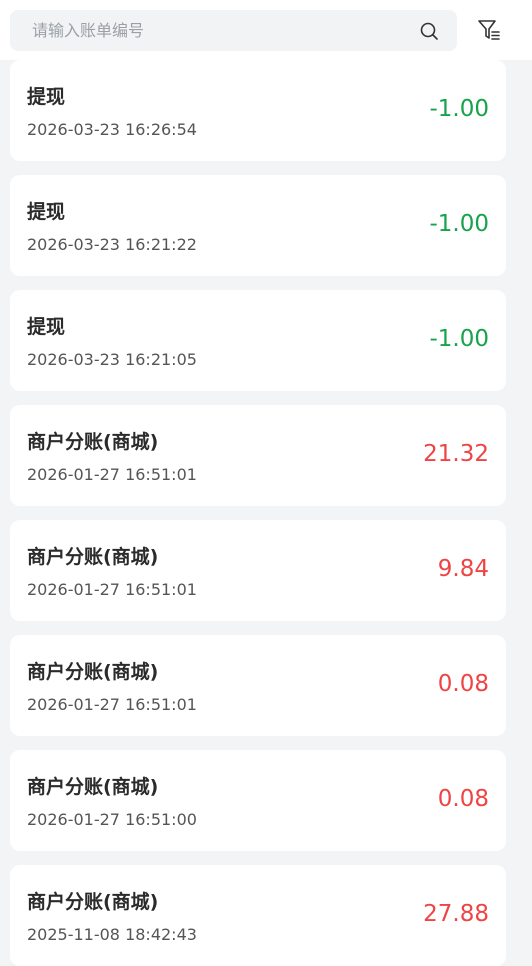  I want to click on transaction-amount: 9.84, so click(463, 569).